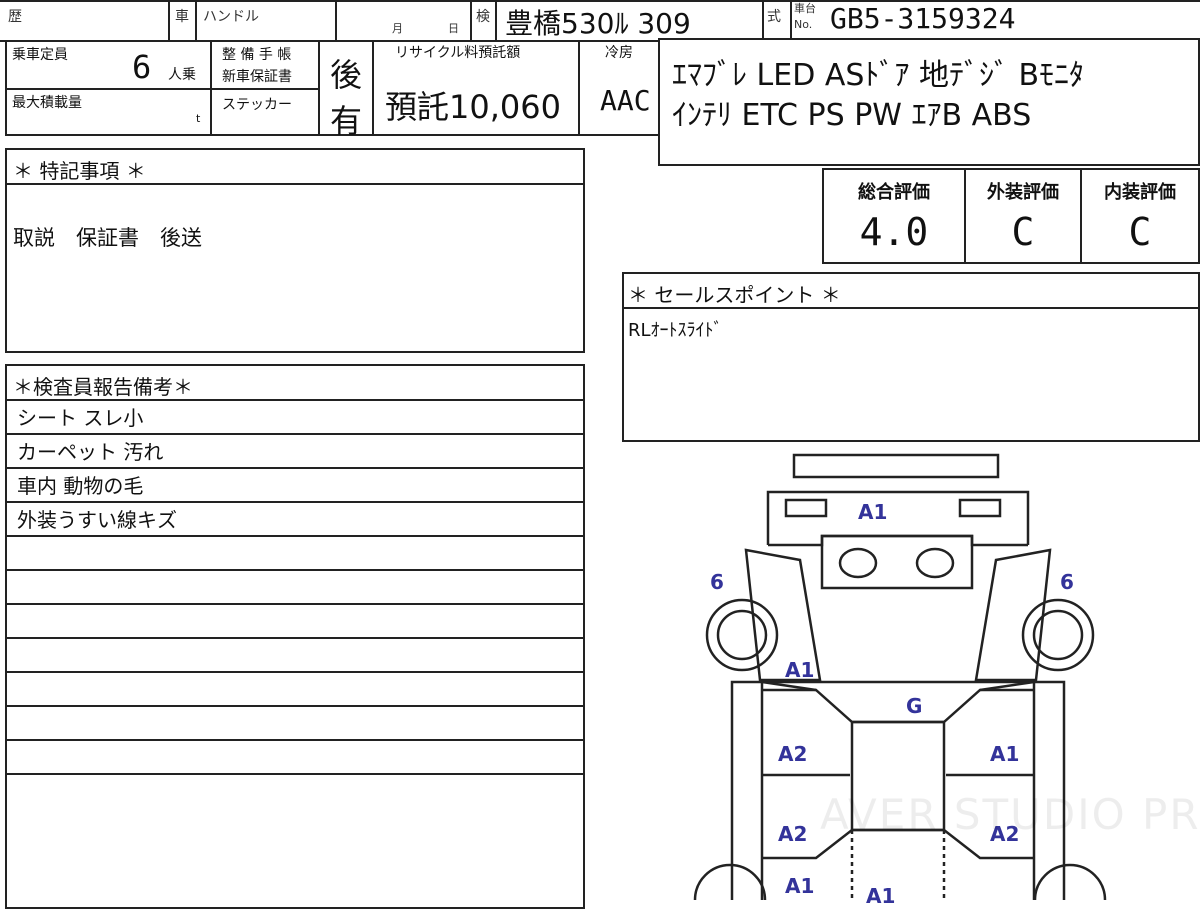 This screenshot has width=1200, height=909. What do you see at coordinates (894, 192) in the screenshot?
I see `overall-grade-label: 総合評価` at bounding box center [894, 192].